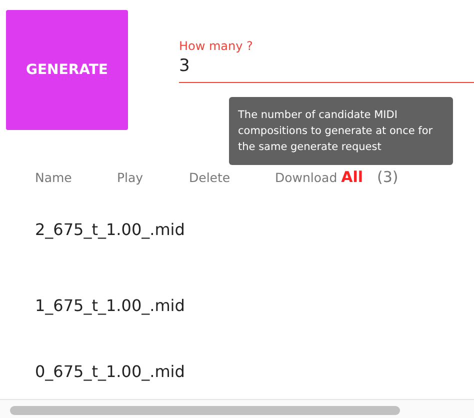  Describe the element at coordinates (110, 229) in the screenshot. I see `file-name: 2_675_t_1.00_.mid` at that location.